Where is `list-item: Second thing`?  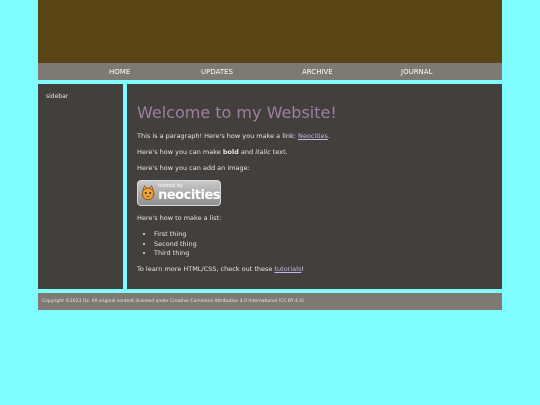 list-item: Second thing is located at coordinates (323, 245).